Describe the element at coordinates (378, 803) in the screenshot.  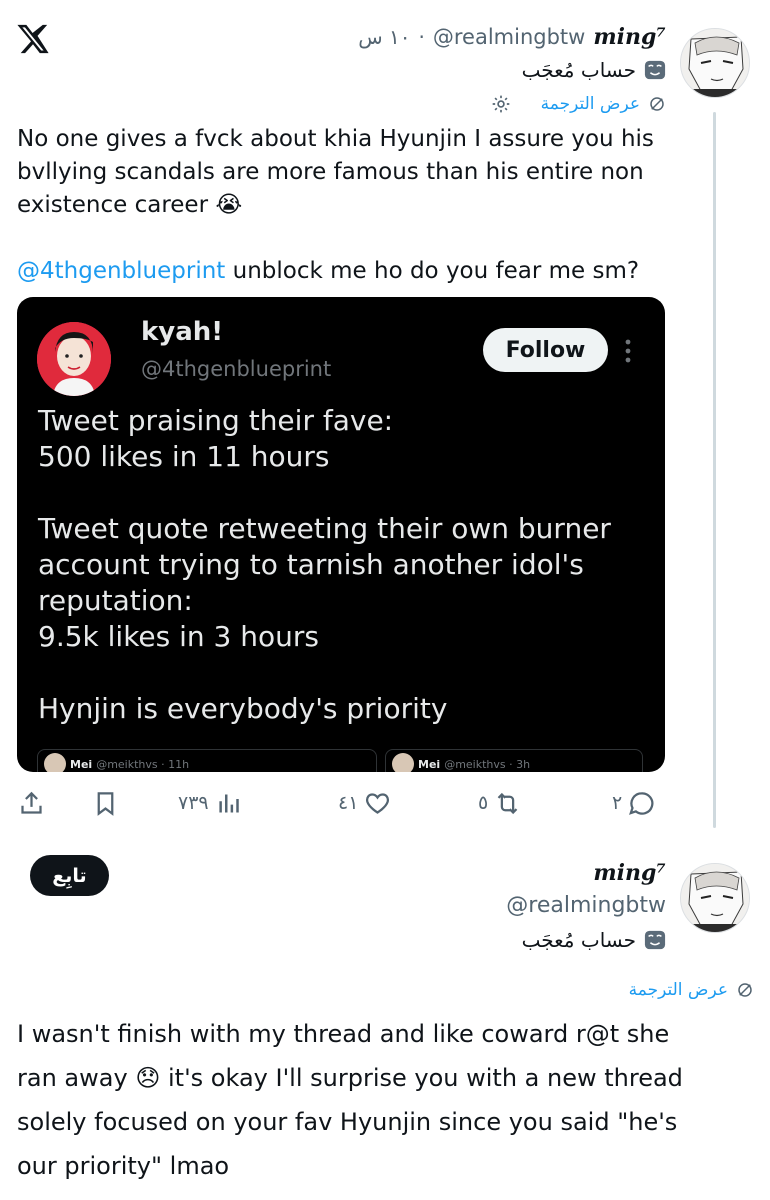
I see `heart-icon` at that location.